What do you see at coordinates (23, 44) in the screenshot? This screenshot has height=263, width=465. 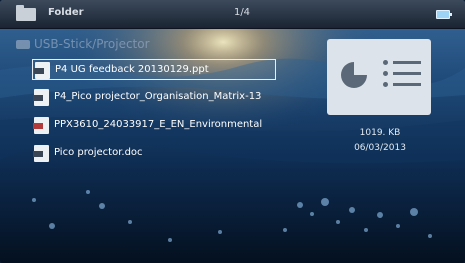 I see `usb-drive-icon` at bounding box center [23, 44].